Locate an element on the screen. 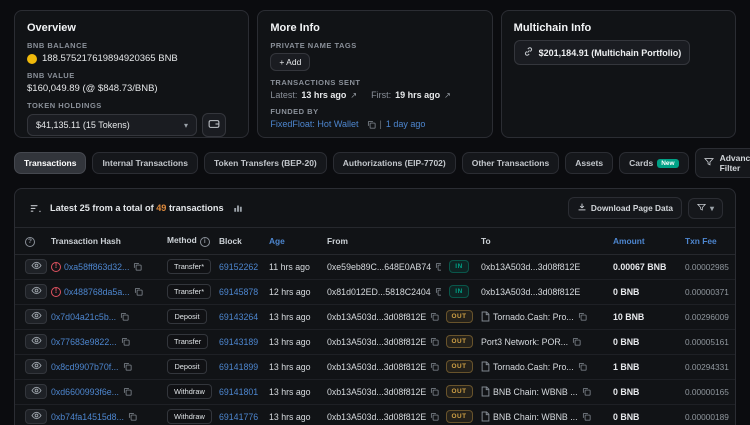  block-link: 69152262 is located at coordinates (238, 267).